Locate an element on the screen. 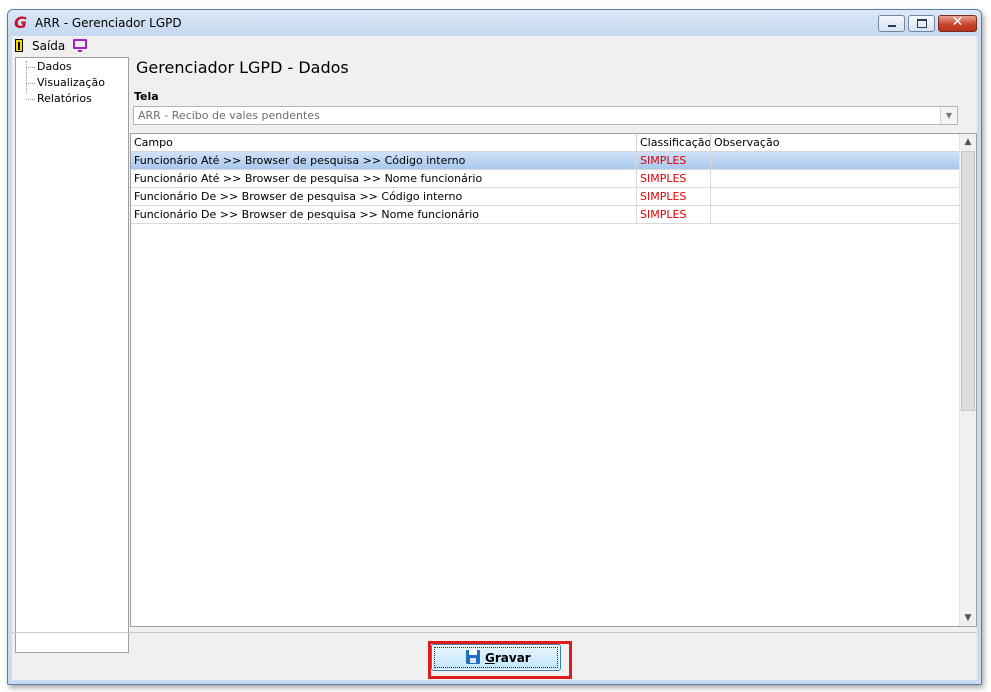 The image size is (991, 692). tree-item-visualizacao: Visualização is located at coordinates (71, 82).